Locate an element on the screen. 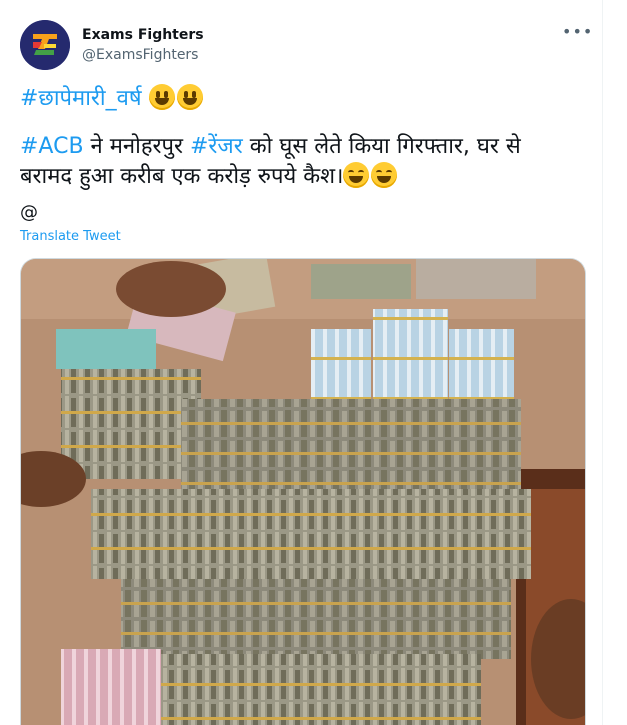 The image size is (627, 725). hashtag-chhapemari: #छापेमारी_वर्ष is located at coordinates (81, 98).